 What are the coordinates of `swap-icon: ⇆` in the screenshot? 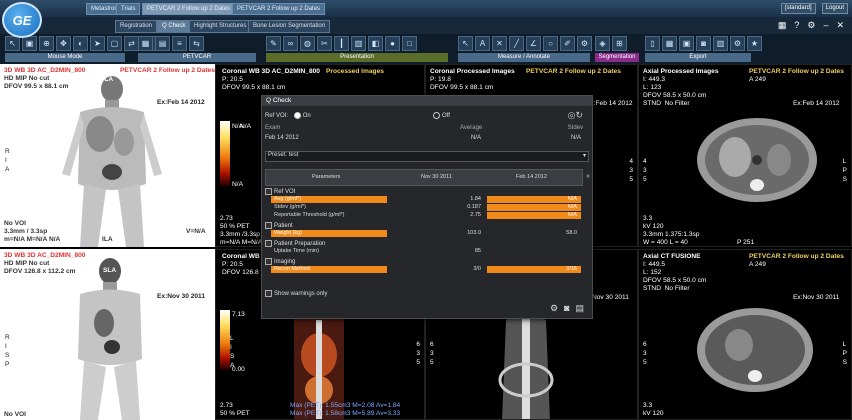 It's located at (196, 43).